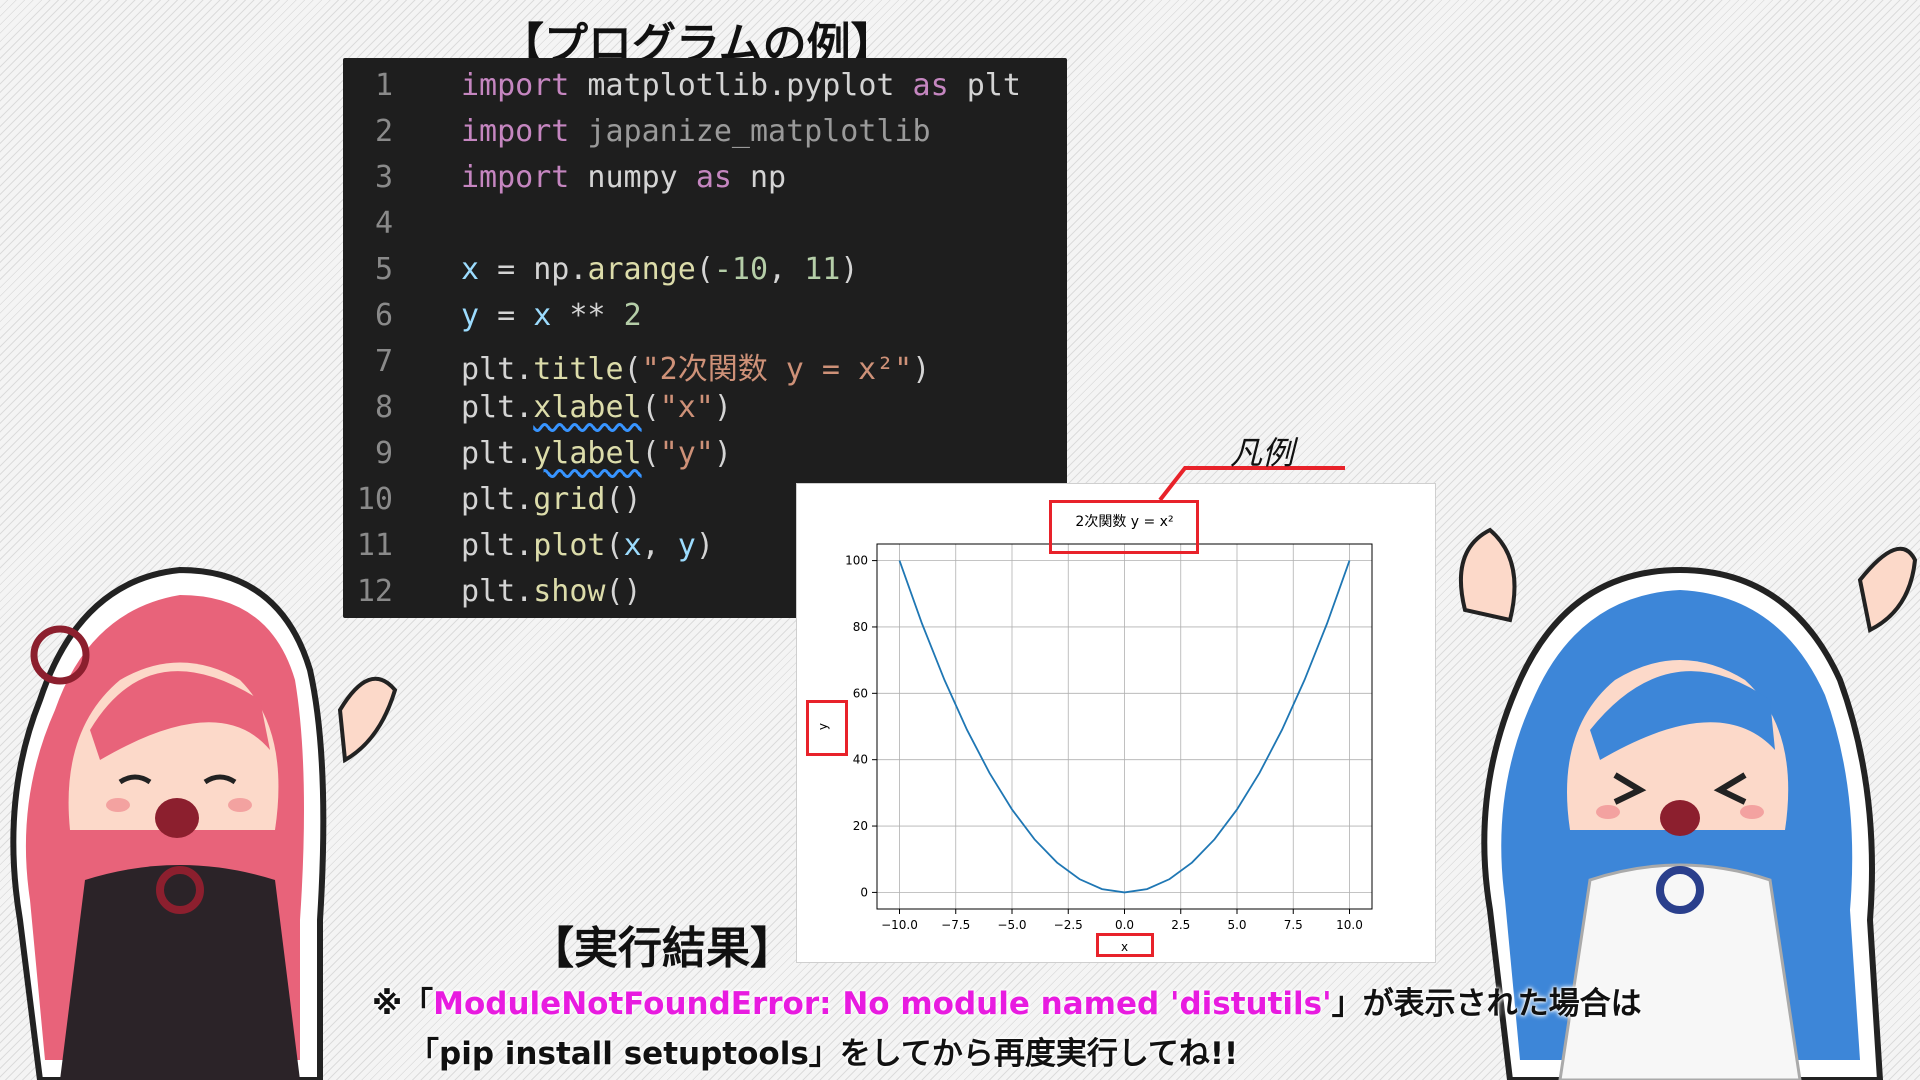  What do you see at coordinates (864, 892) in the screenshot?
I see `y-tick-label: 0` at bounding box center [864, 892].